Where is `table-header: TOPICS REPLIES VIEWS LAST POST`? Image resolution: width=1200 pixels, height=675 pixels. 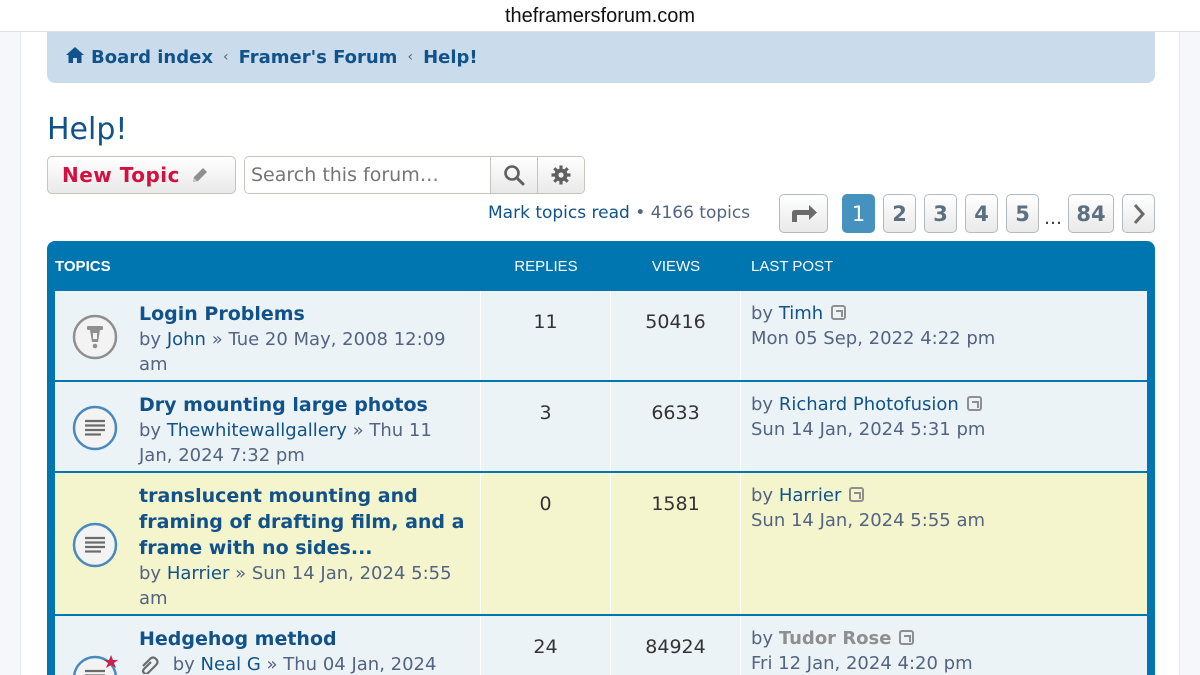
table-header: TOPICS REPLIES VIEWS LAST POST is located at coordinates (601, 266).